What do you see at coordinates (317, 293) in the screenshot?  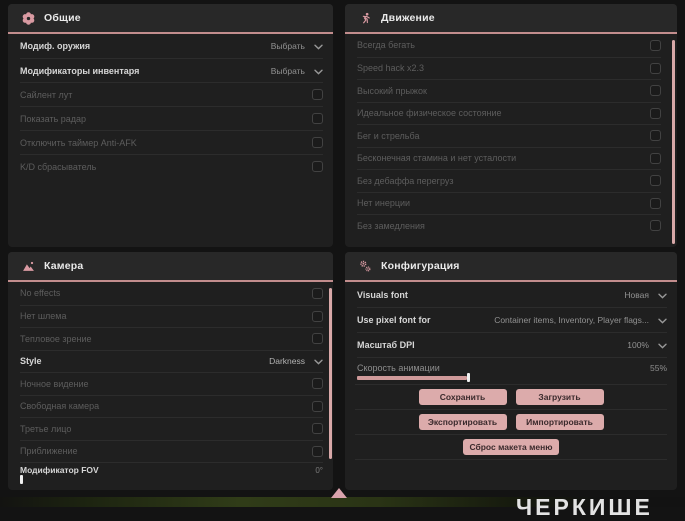 I see `no-effects-checkbox` at bounding box center [317, 293].